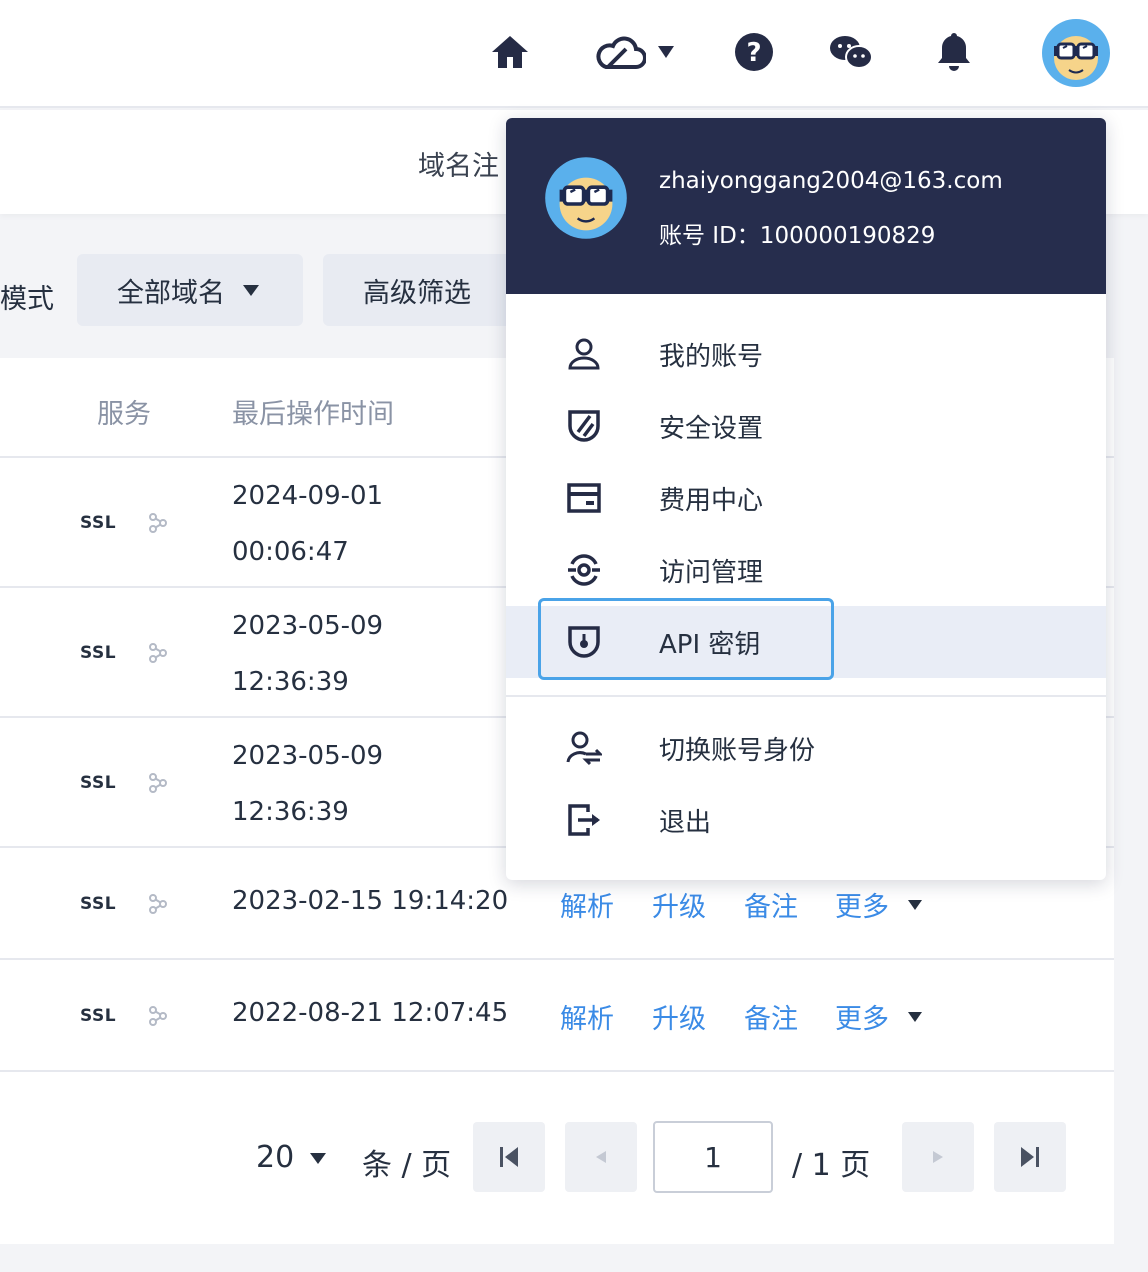  I want to click on prev-page-button, so click(601, 1157).